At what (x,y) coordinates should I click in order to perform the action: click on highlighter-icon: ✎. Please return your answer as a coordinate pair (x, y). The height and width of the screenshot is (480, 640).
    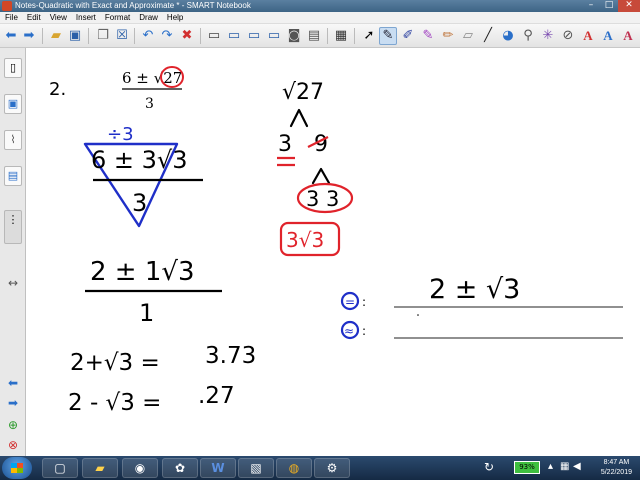
    Looking at the image, I should click on (428, 36).